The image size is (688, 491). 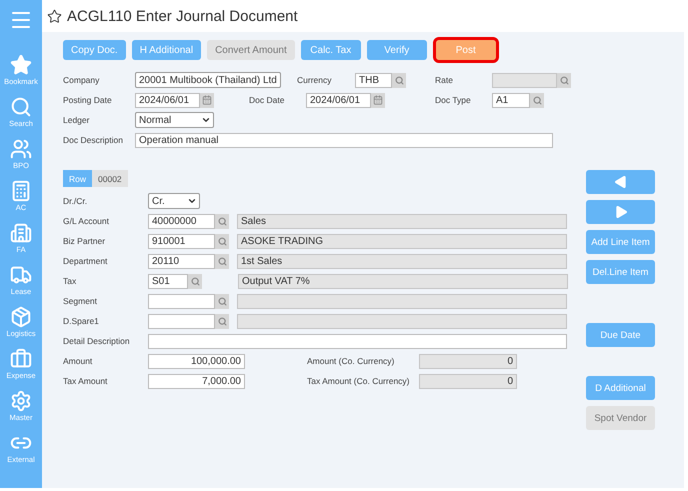 I want to click on dropdown: Normal, so click(x=174, y=120).